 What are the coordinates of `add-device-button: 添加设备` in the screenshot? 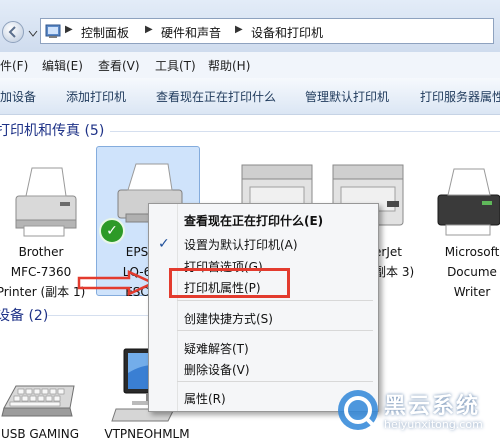 It's located at (18, 96).